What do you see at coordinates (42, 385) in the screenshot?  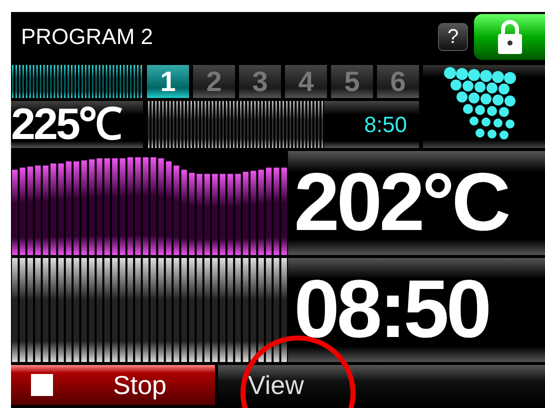 I see `stop-square-icon` at bounding box center [42, 385].